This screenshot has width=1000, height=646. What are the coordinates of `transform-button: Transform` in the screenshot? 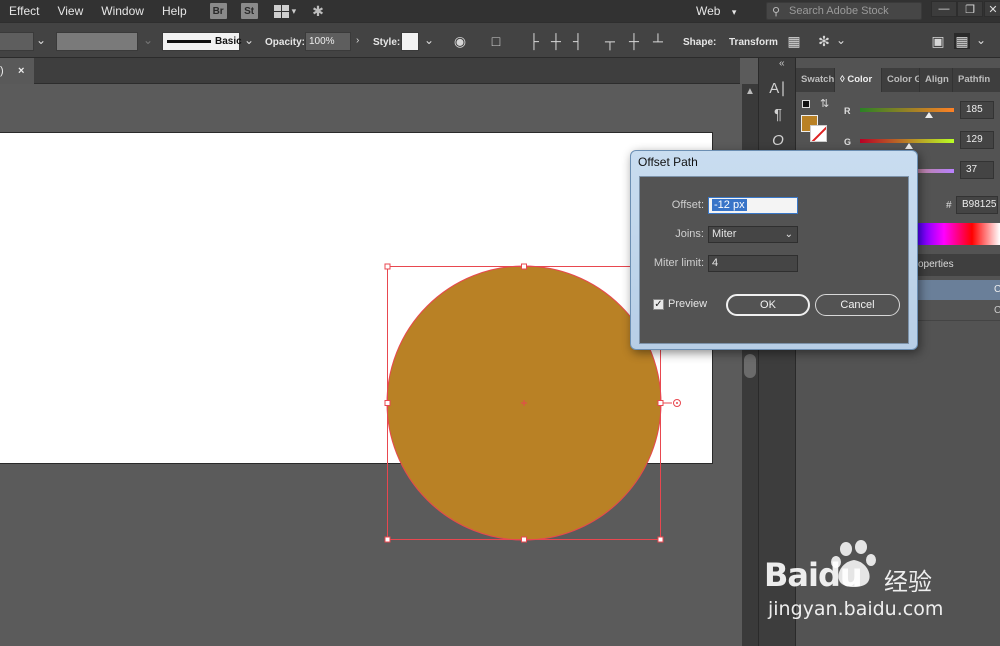 It's located at (753, 42).